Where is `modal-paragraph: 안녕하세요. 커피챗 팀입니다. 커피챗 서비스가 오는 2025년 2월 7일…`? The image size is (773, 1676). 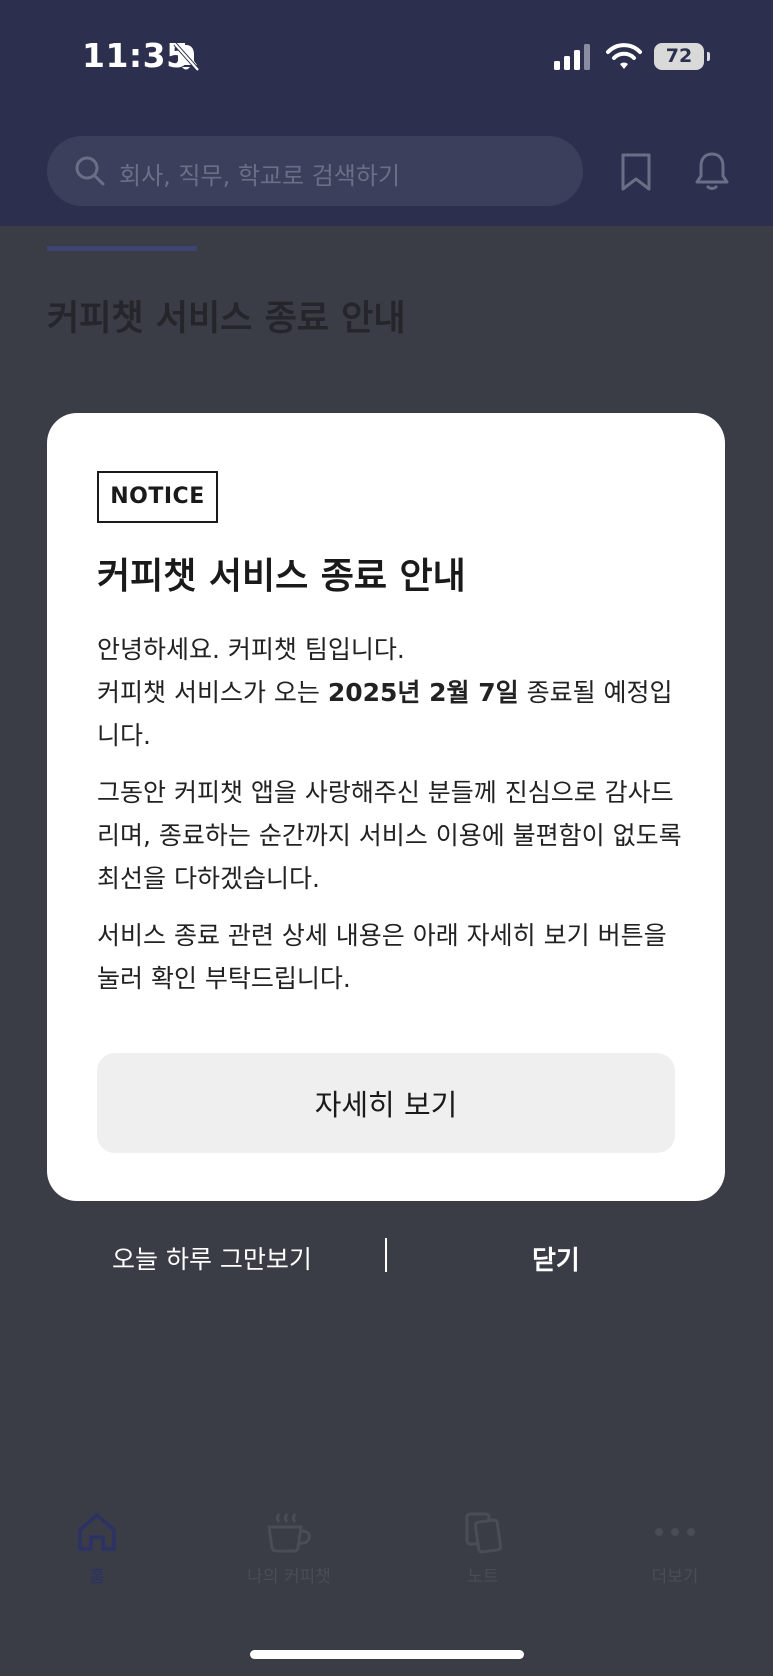
modal-paragraph: 안녕하세요. 커피챗 팀입니다. 커피챗 서비스가 오는 2025년 2월 7일… is located at coordinates (392, 692).